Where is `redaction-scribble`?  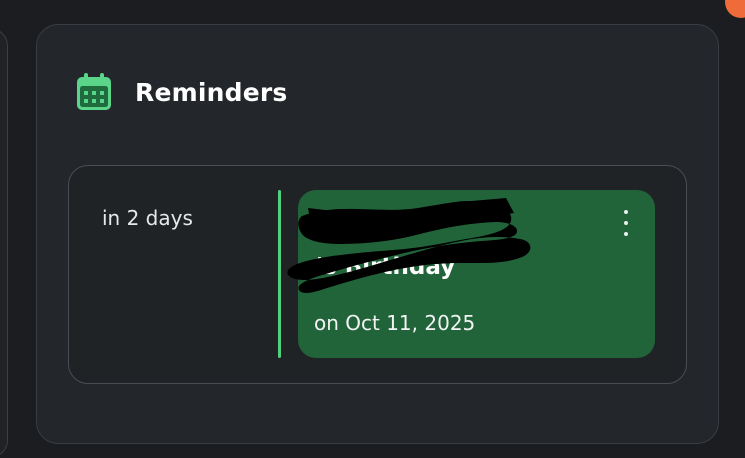 redaction-scribble is located at coordinates (409, 245).